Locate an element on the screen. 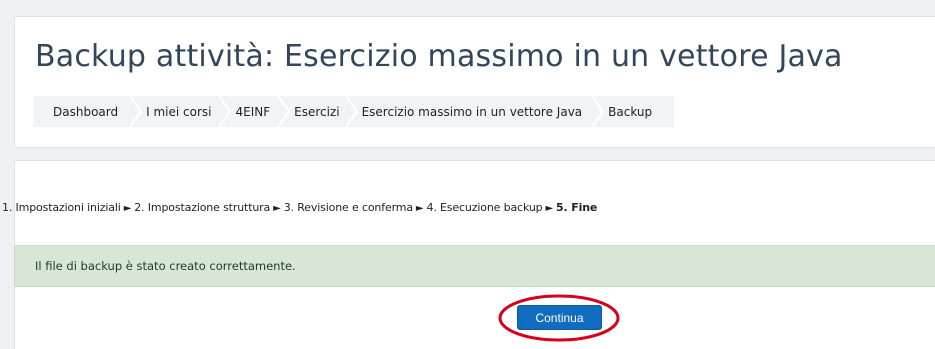 This screenshot has height=349, width=935. continue-button: Continua is located at coordinates (559, 317).